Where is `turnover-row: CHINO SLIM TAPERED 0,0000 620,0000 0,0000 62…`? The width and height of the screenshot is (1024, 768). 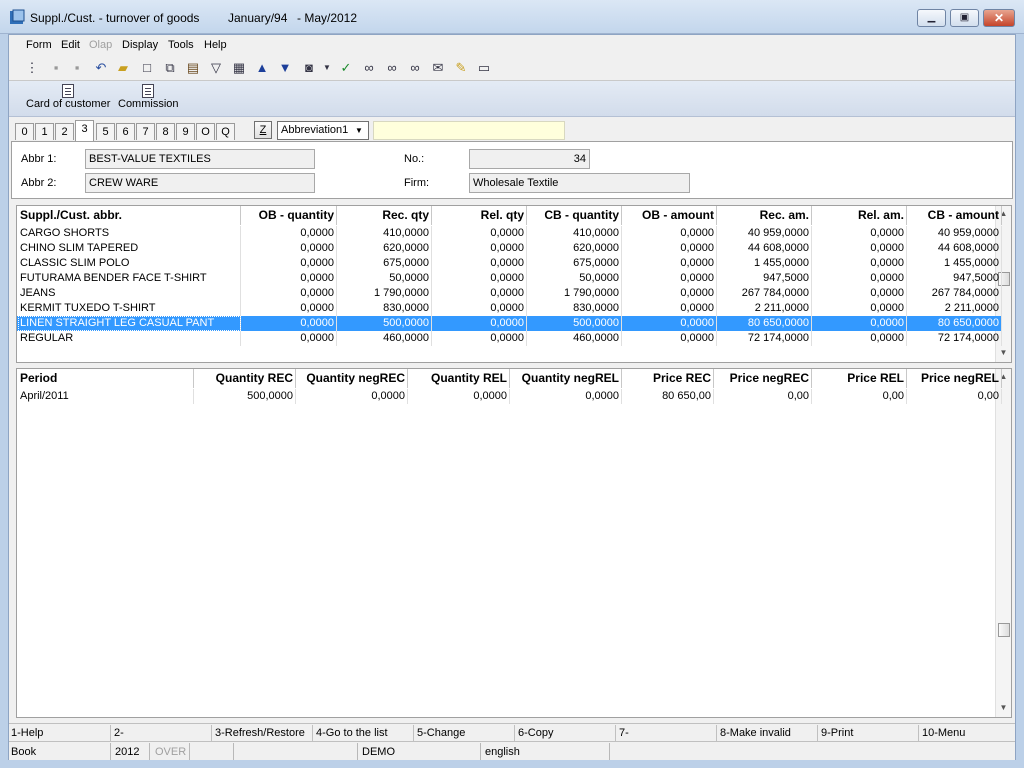
turnover-row: CHINO SLIM TAPERED 0,0000 620,0000 0,0000 62… is located at coordinates (509, 248).